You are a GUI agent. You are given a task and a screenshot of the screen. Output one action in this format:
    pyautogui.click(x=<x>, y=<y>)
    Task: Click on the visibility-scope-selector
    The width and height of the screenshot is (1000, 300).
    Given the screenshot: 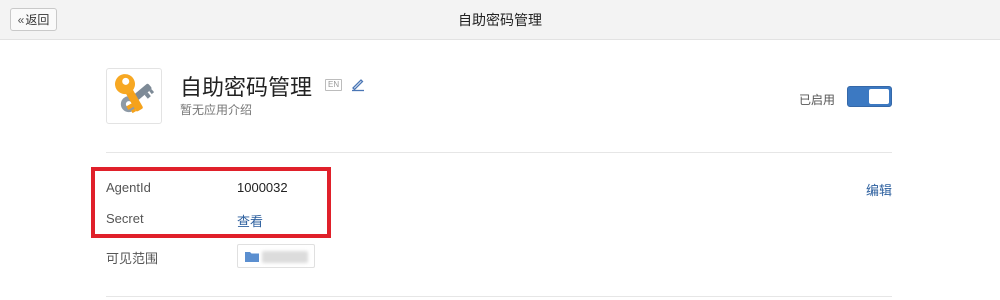 What is the action you would take?
    pyautogui.click(x=276, y=256)
    